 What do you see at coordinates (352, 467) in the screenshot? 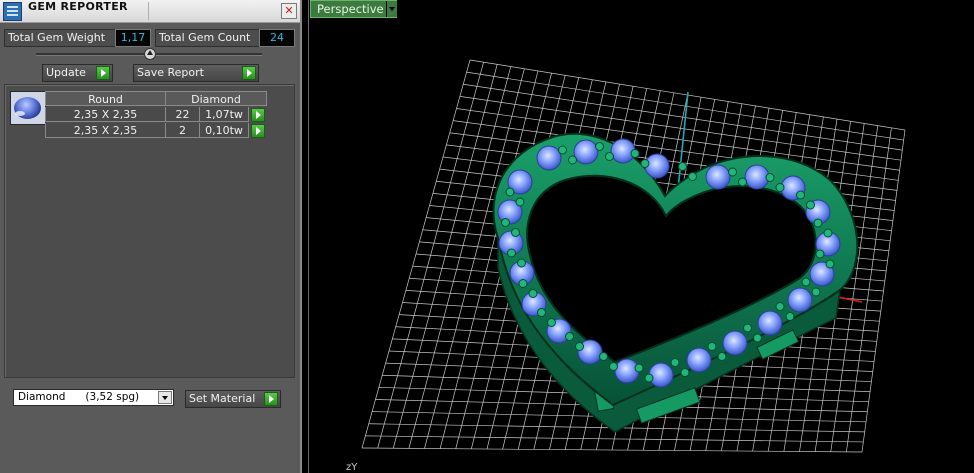
I see `axis-indicator-label: zY` at bounding box center [352, 467].